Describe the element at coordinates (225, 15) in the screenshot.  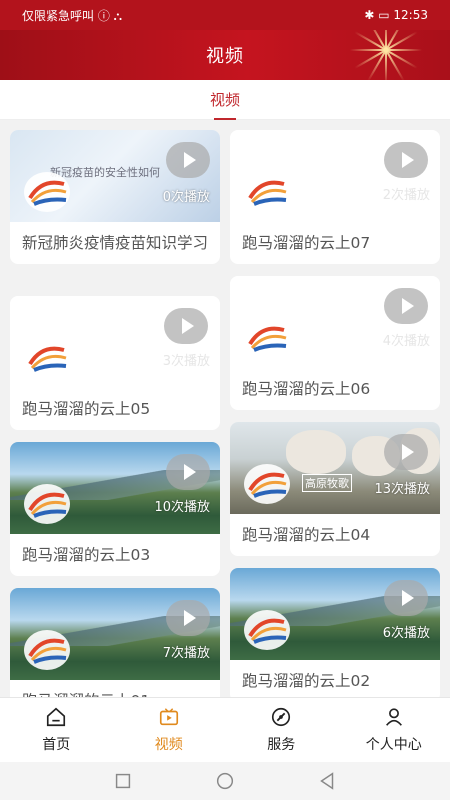
I see `status-bar: 仅限紧急呼叫 ⓘ ⛬ ✱ ▭ 12:53` at that location.